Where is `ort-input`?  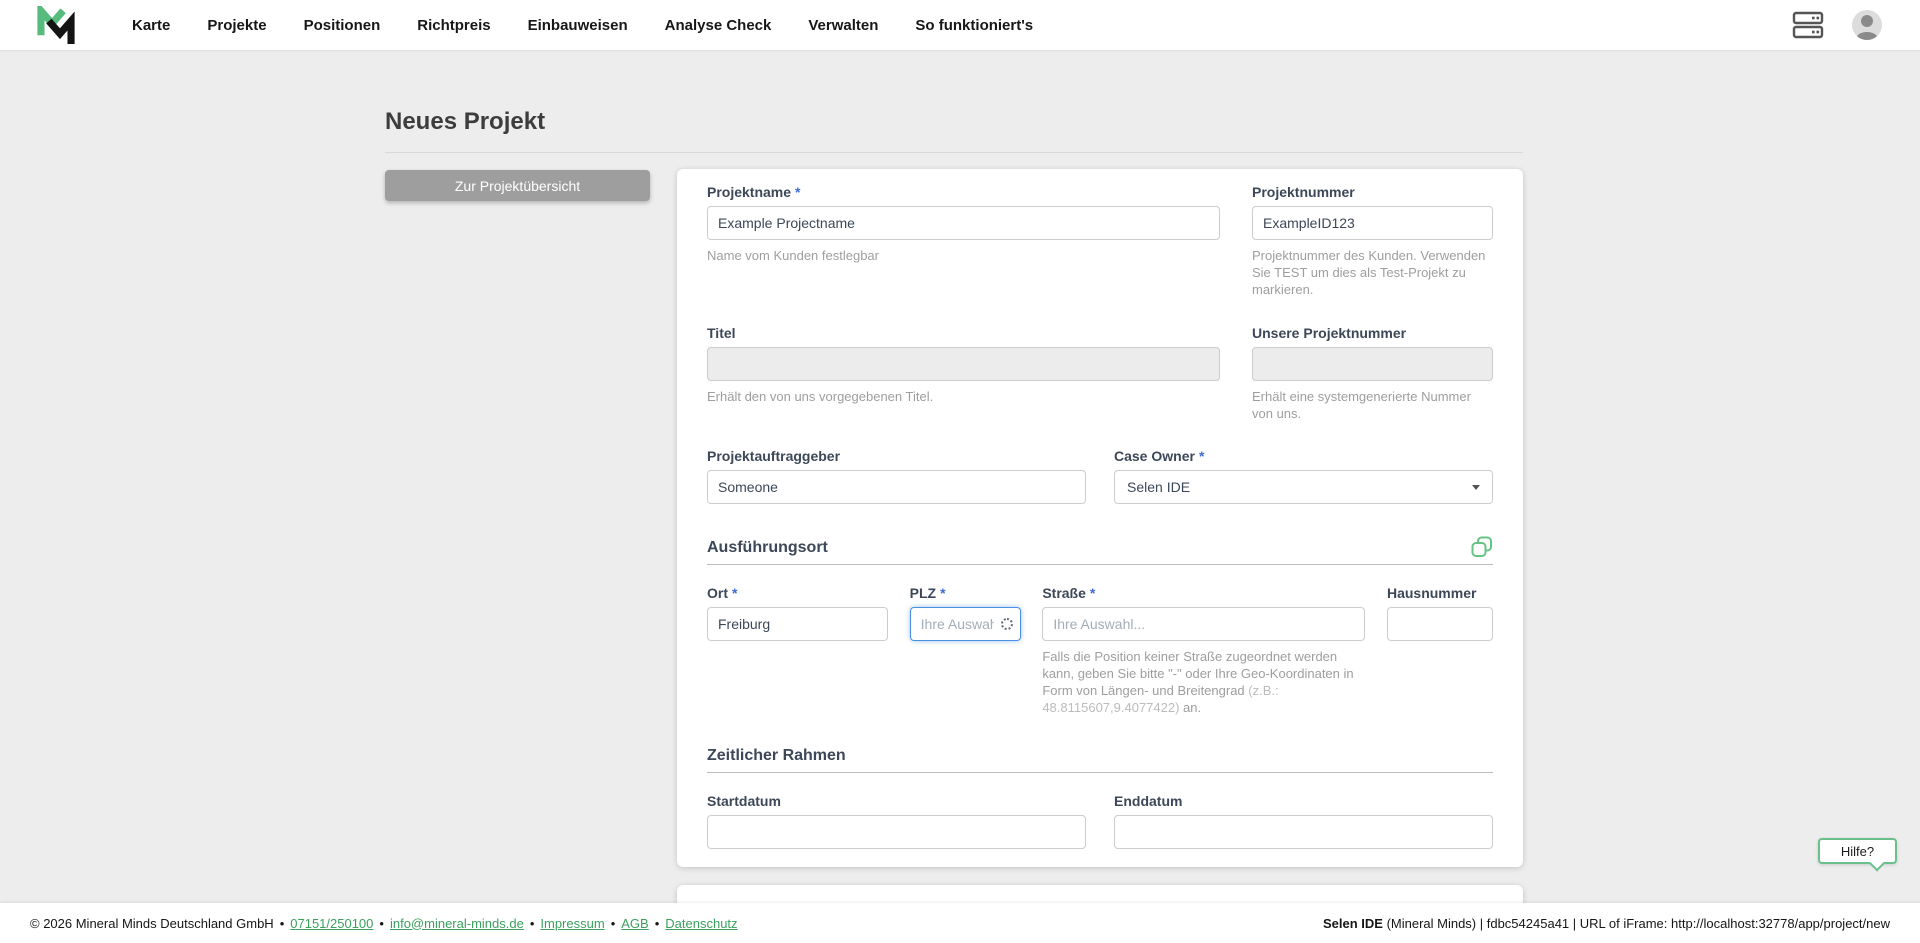 ort-input is located at coordinates (797, 624).